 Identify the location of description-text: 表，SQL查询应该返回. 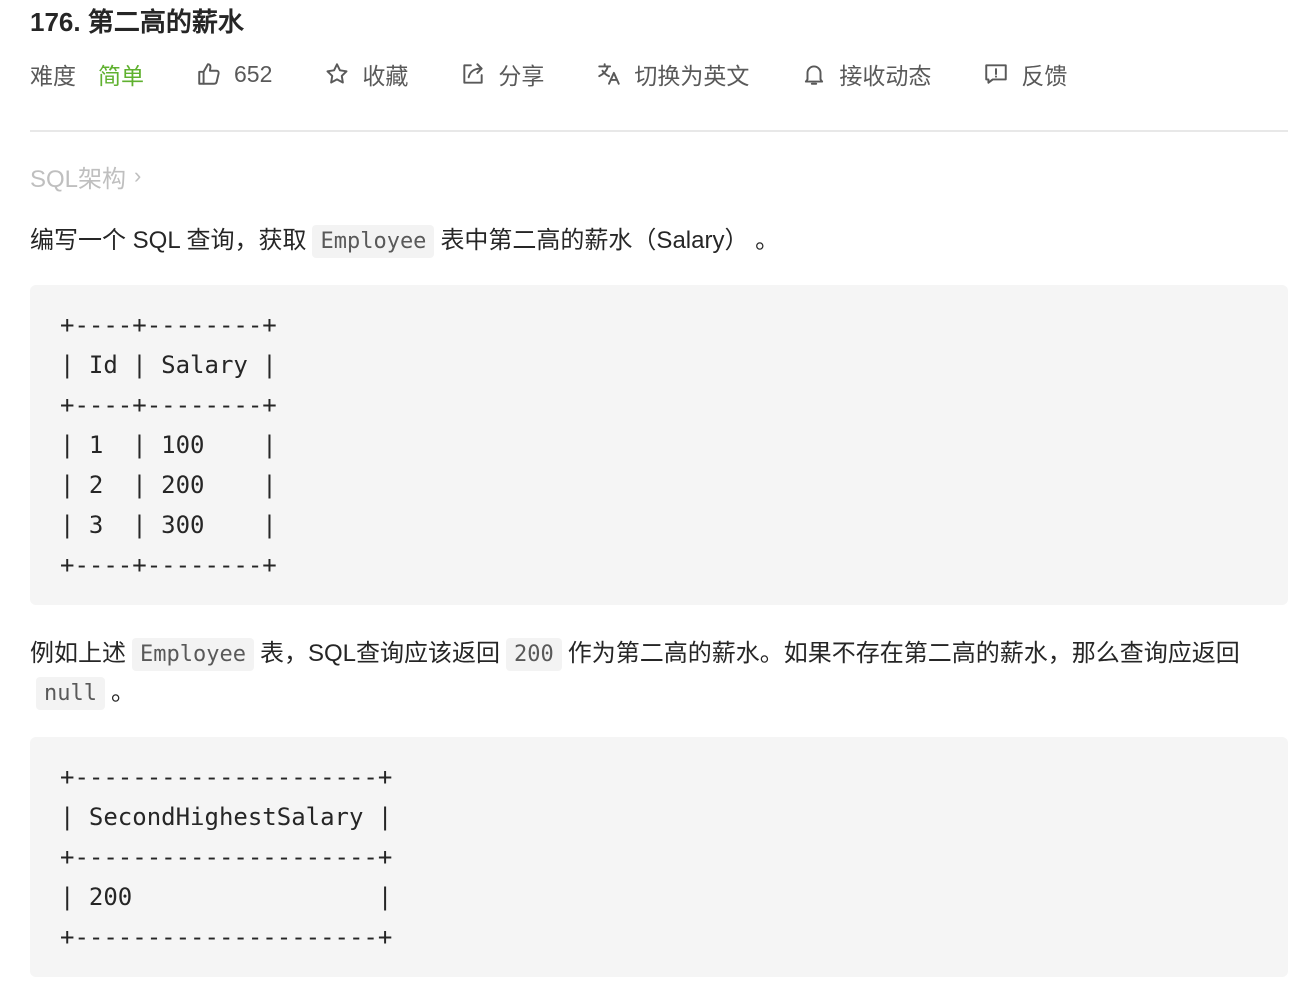
(379, 653).